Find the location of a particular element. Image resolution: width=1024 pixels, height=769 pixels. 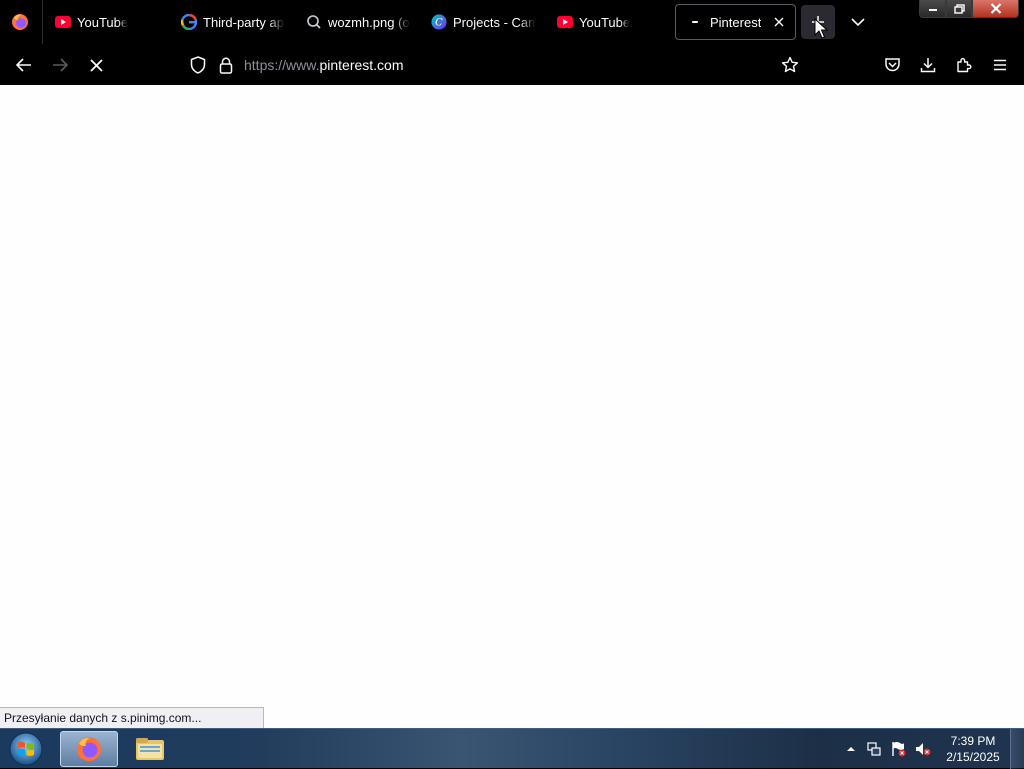

star-icon is located at coordinates (790, 64).